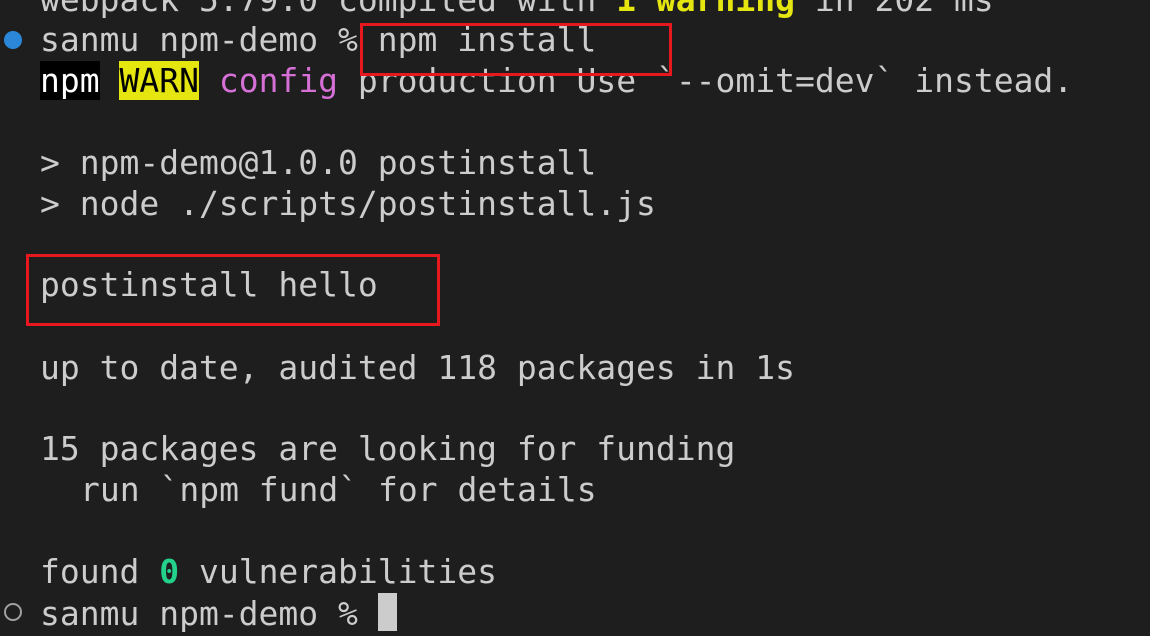  I want to click on command-status-dot-icon, so click(13, 40).